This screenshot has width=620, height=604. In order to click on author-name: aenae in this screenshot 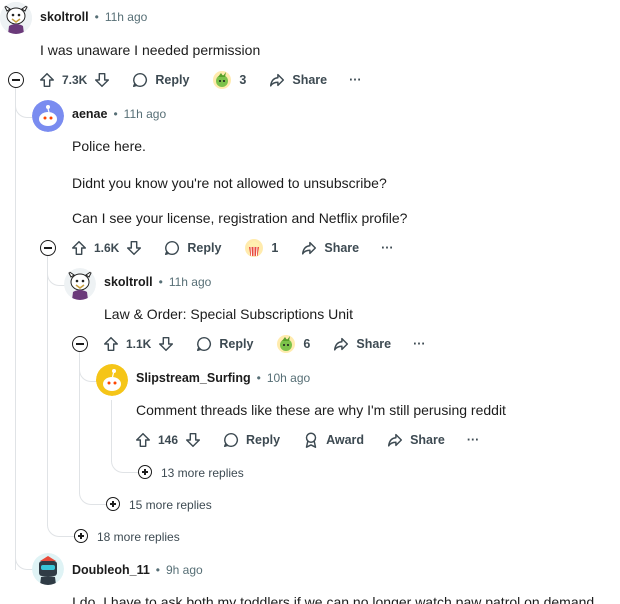, I will do `click(89, 114)`.